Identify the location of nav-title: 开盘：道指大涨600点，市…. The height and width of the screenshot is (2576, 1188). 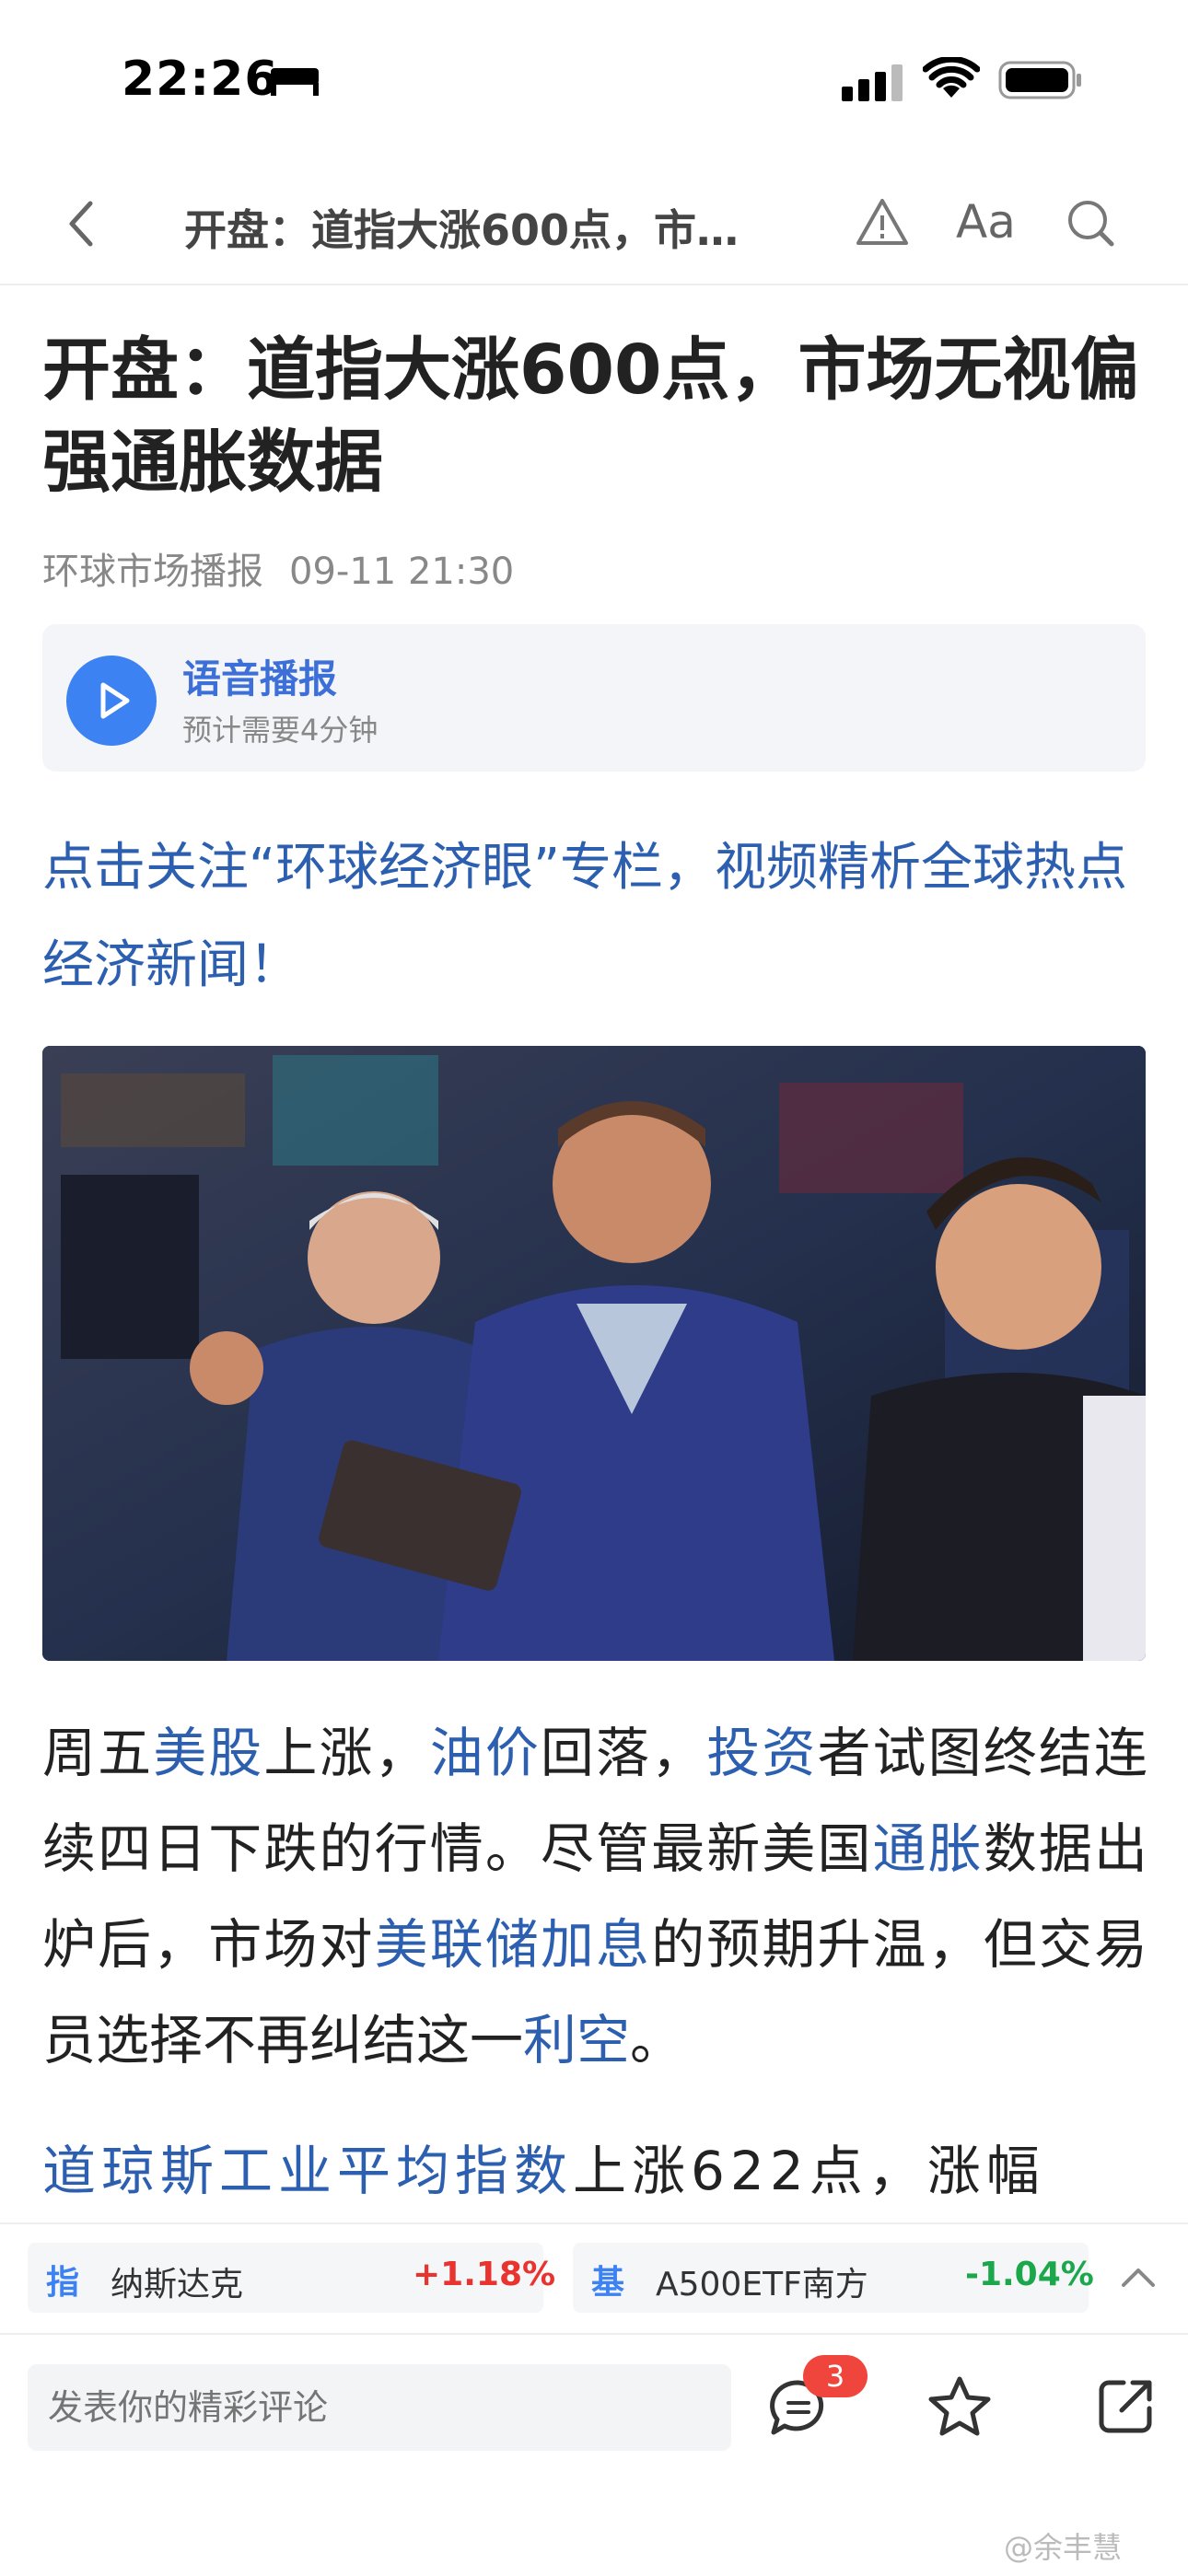
(462, 230).